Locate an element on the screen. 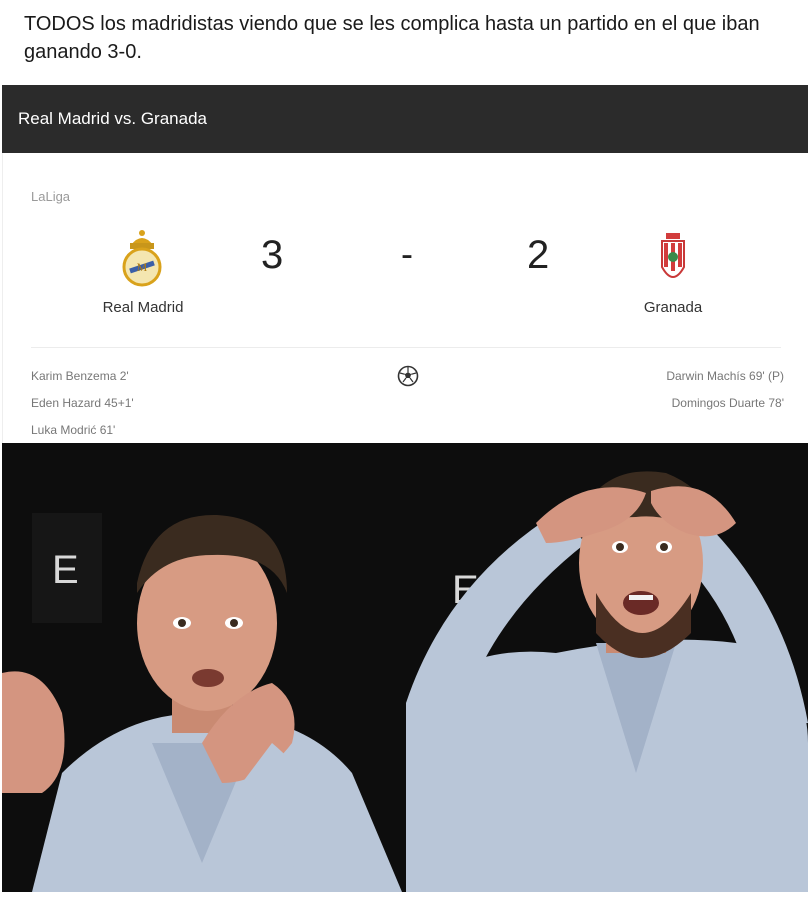 The height and width of the screenshot is (900, 808). bottom-margin is located at coordinates (404, 896).